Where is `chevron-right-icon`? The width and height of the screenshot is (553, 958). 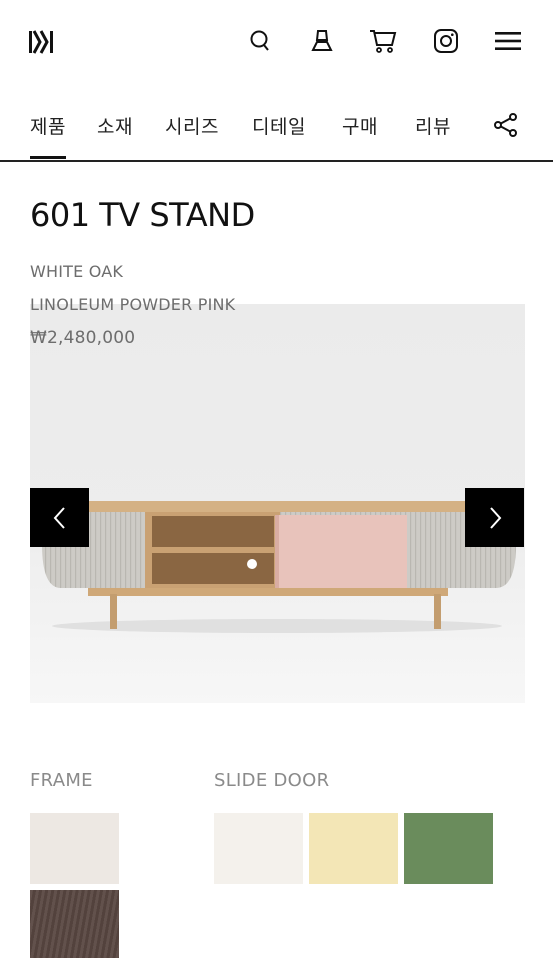 chevron-right-icon is located at coordinates (495, 517).